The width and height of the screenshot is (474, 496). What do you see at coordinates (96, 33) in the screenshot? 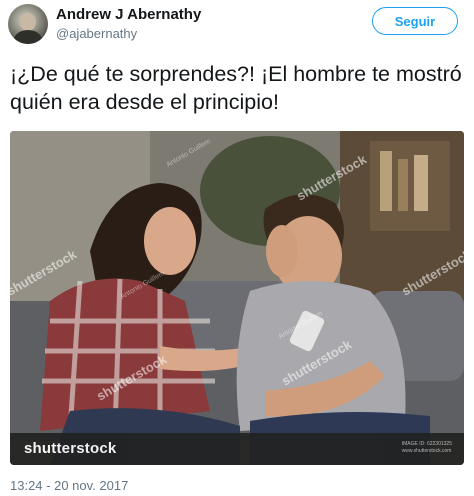
I see `author-handle: @ajabernathy` at bounding box center [96, 33].